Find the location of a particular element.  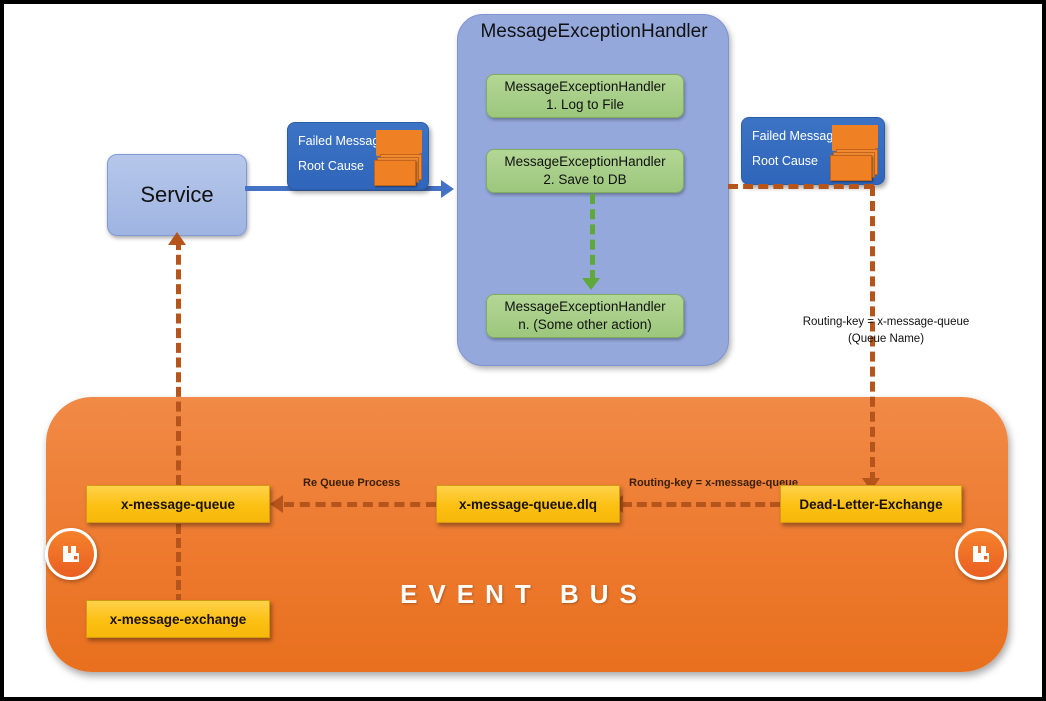

routing-key-right-line2: (Queue Name) is located at coordinates (886, 339).